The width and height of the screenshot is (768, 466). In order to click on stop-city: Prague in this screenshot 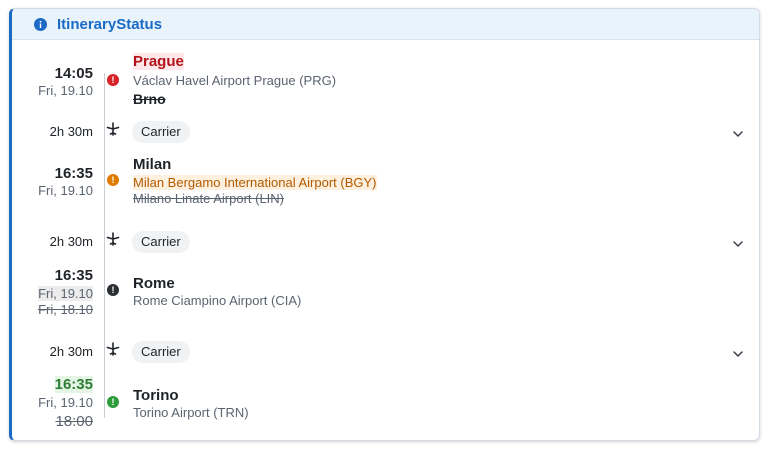, I will do `click(158, 61)`.